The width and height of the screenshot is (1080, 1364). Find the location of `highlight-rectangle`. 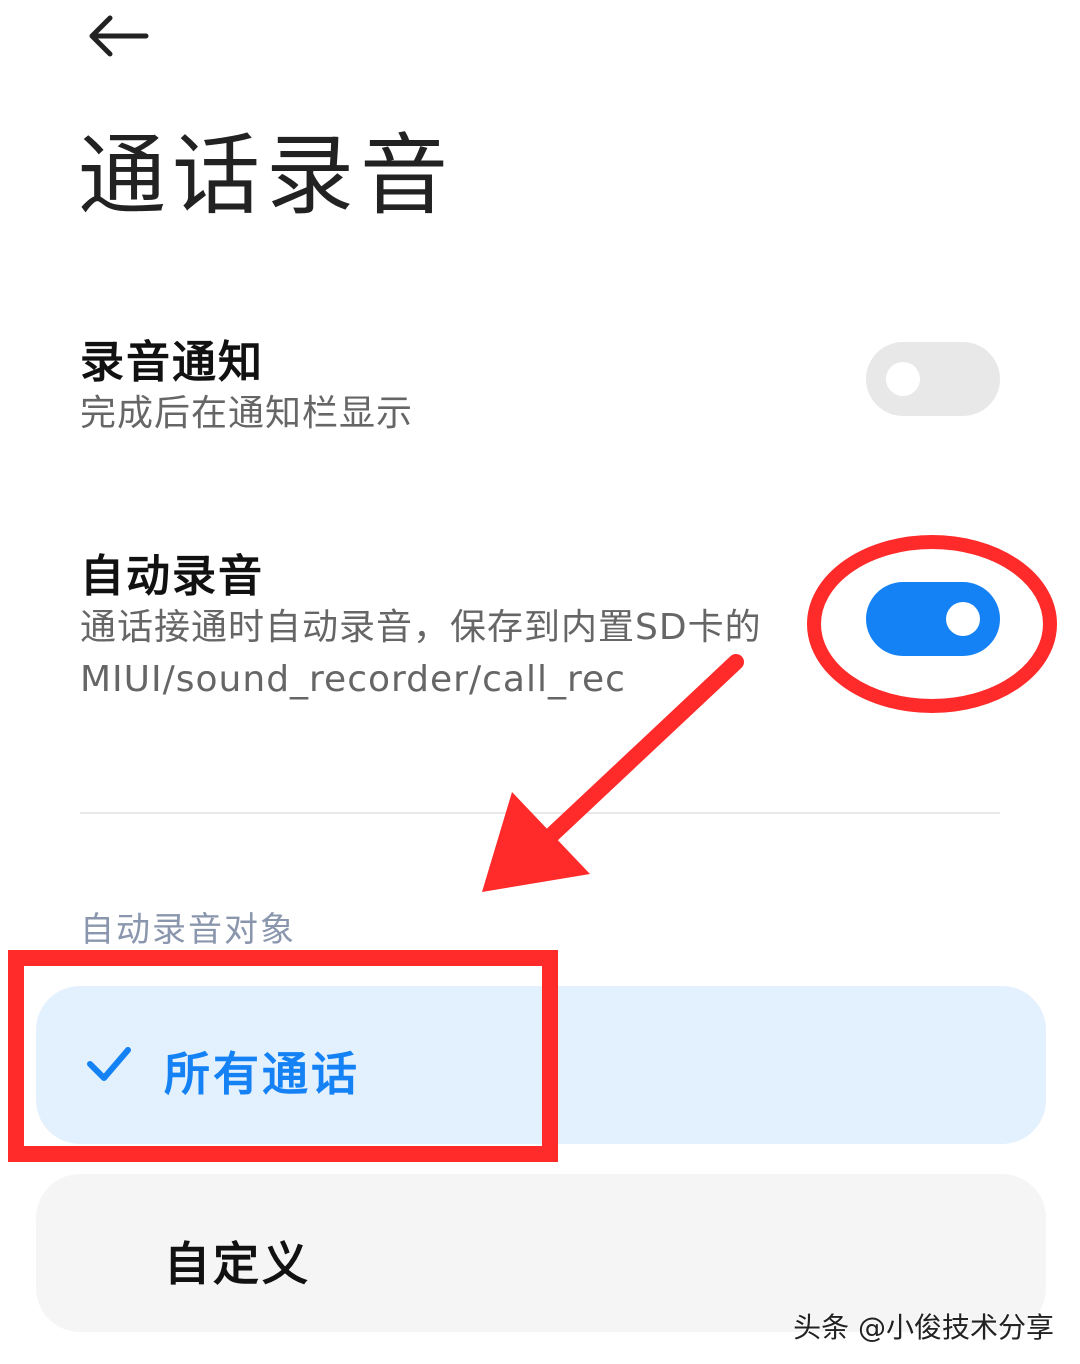

highlight-rectangle is located at coordinates (283, 1056).